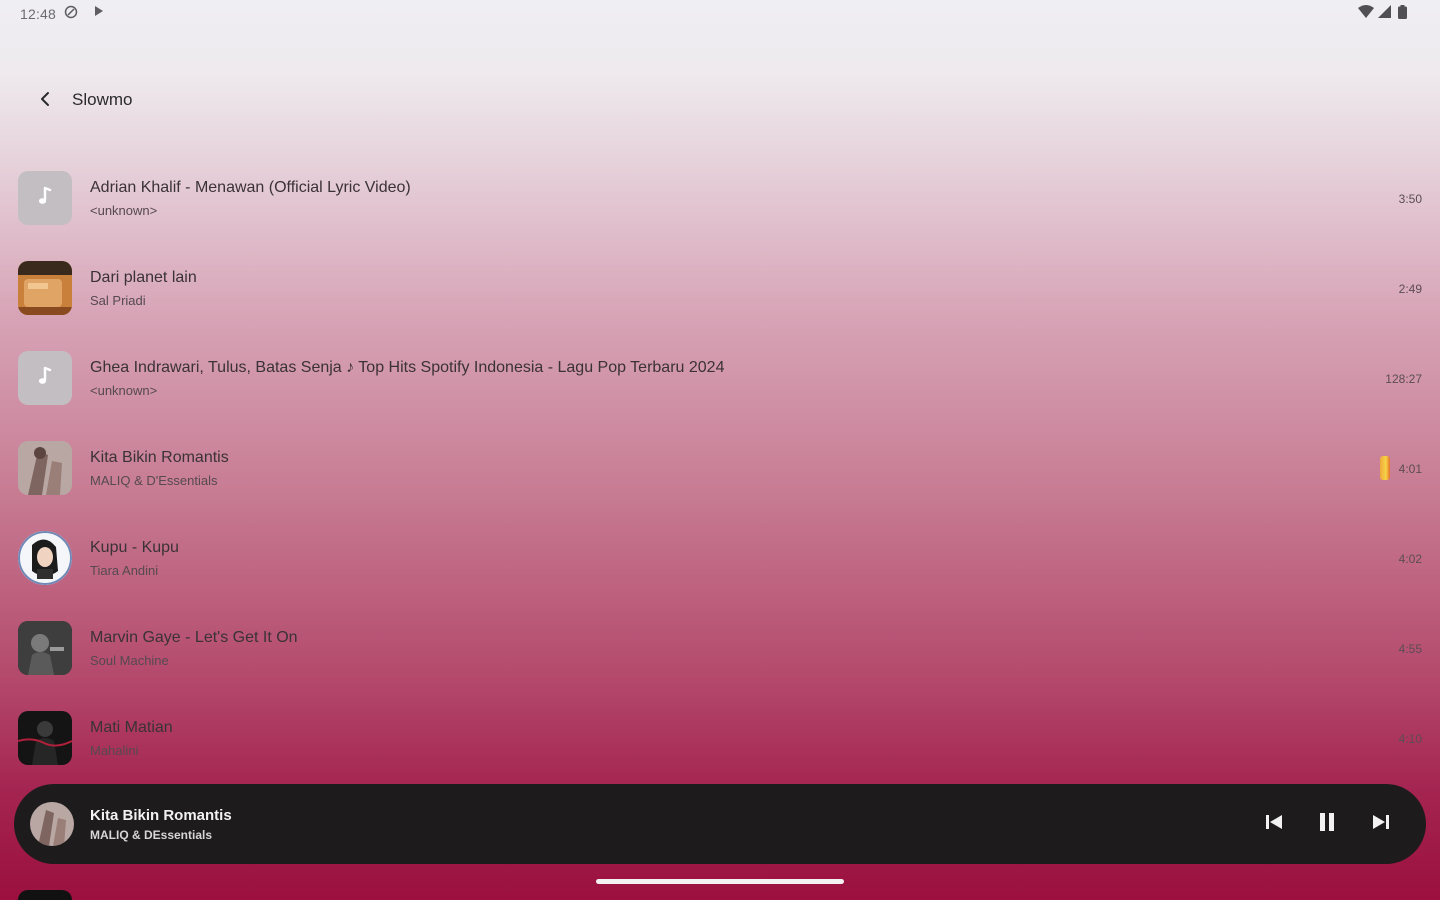 The image size is (1440, 900). I want to click on track-duration: 2:49, so click(1410, 289).